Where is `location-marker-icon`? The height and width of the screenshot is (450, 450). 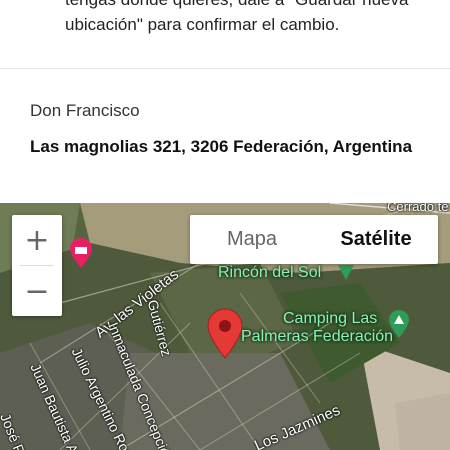 location-marker-icon is located at coordinates (225, 333).